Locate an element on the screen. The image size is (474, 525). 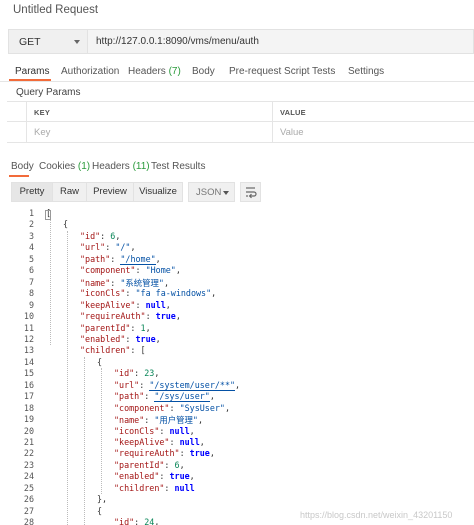
line-number: 15 is located at coordinates (28, 373).